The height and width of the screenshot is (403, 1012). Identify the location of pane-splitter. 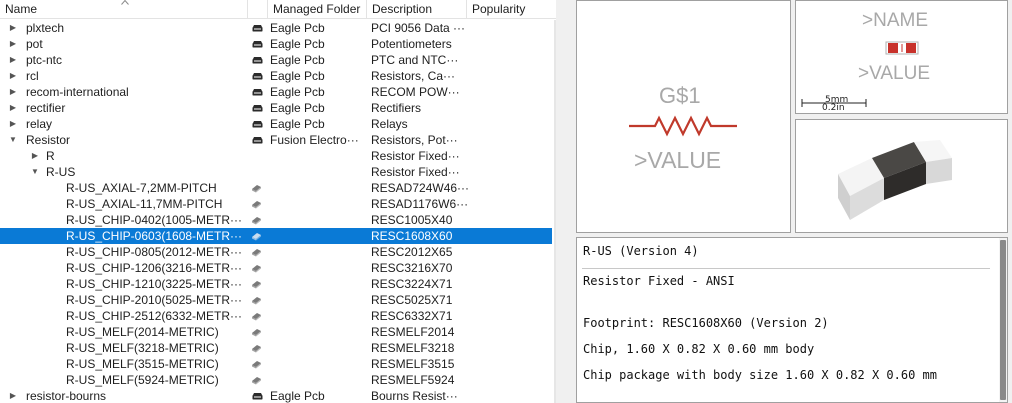
(565, 201).